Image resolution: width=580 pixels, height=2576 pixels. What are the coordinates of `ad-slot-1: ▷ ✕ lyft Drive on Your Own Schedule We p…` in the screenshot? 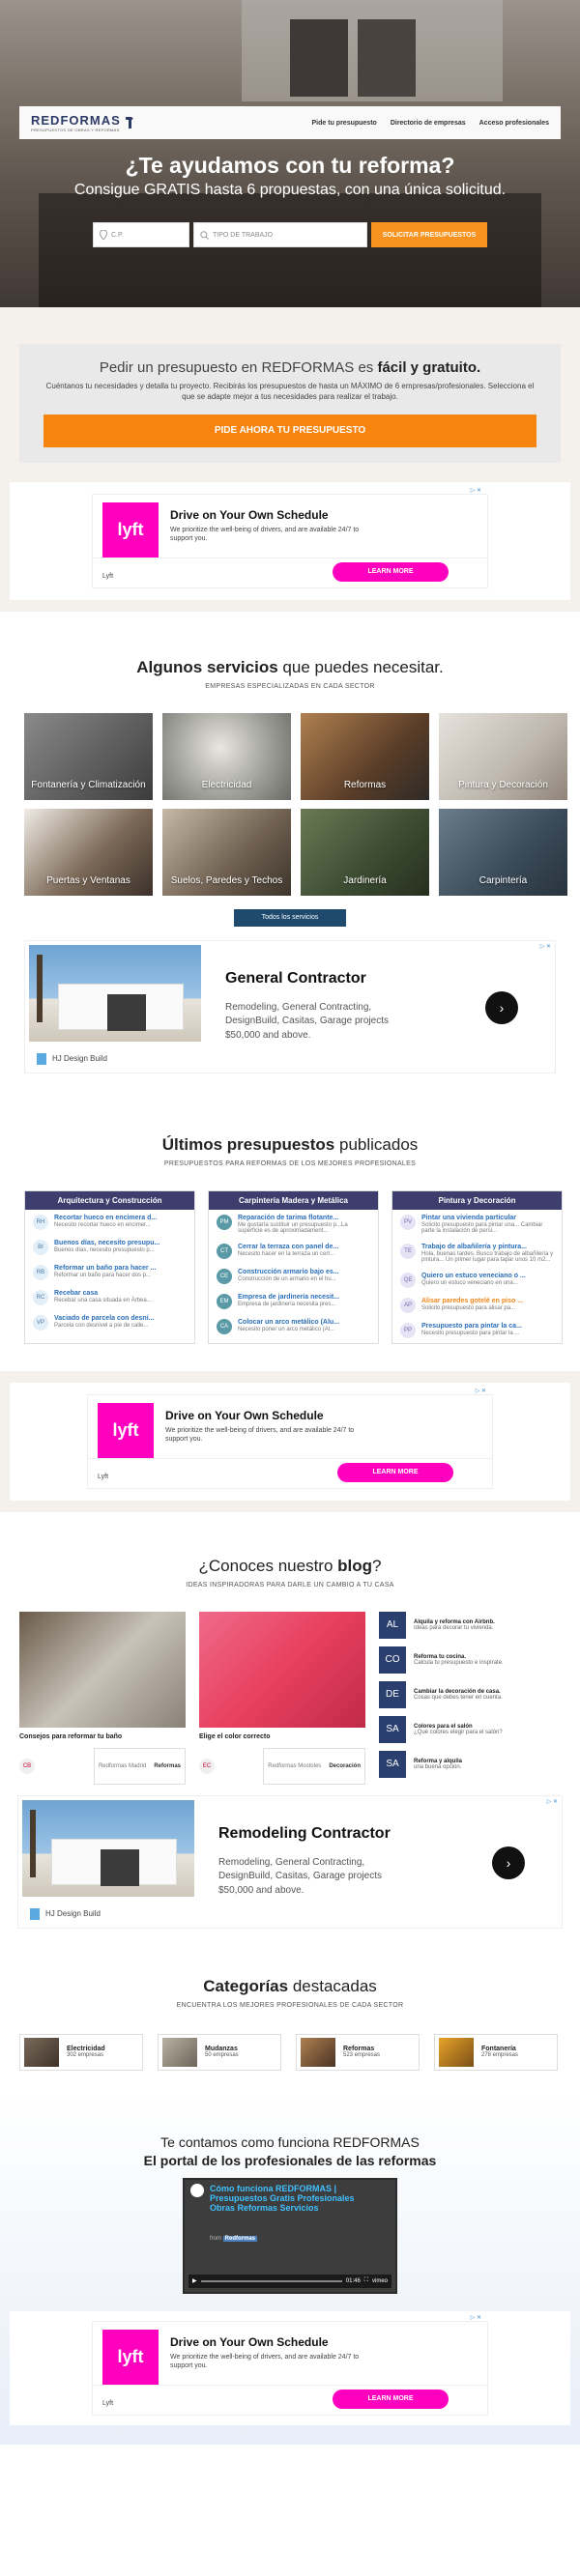 It's located at (290, 541).